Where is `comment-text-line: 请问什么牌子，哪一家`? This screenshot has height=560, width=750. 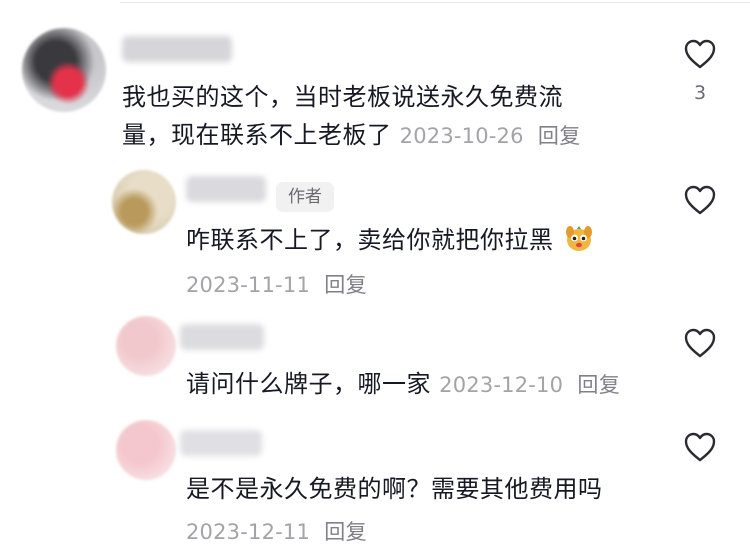 comment-text-line: 请问什么牌子，哪一家 is located at coordinates (308, 384).